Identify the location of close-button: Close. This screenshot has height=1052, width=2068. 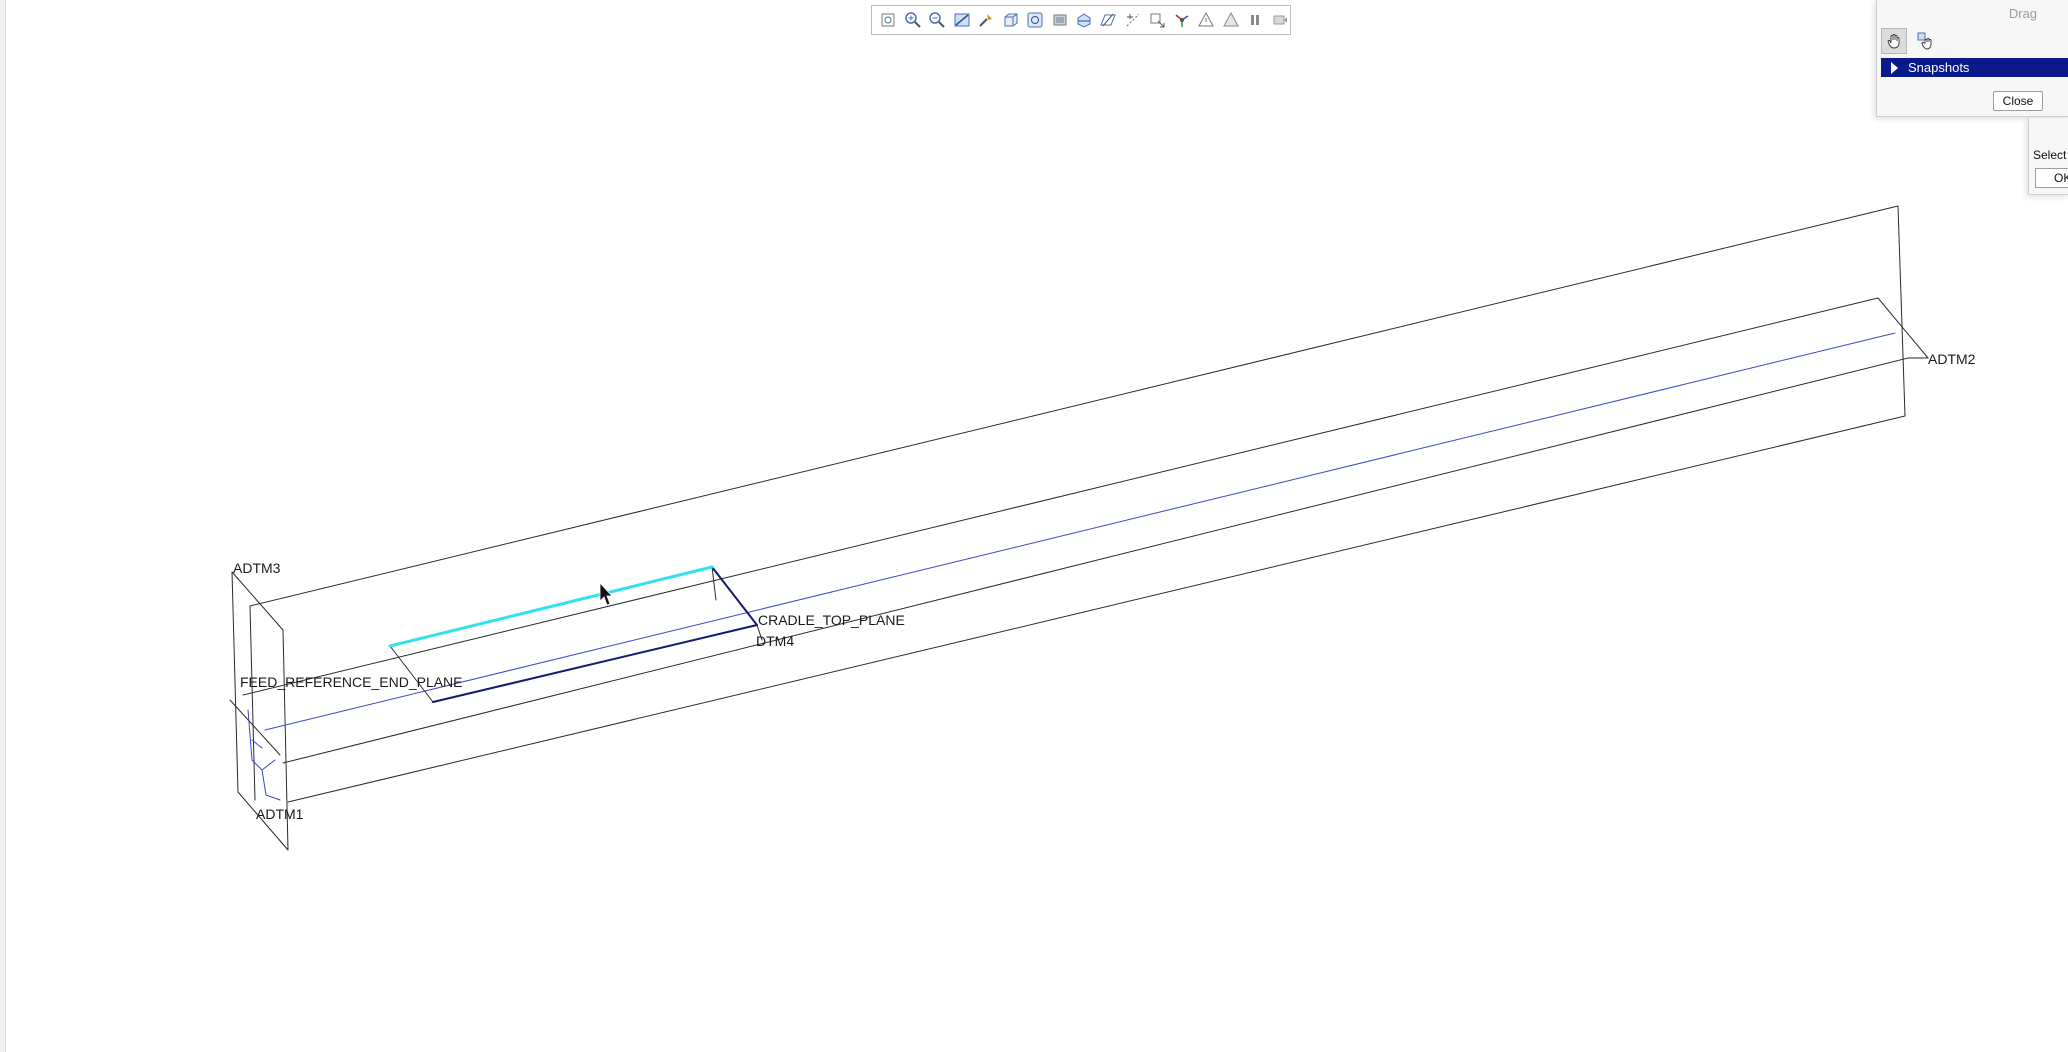
(2018, 101).